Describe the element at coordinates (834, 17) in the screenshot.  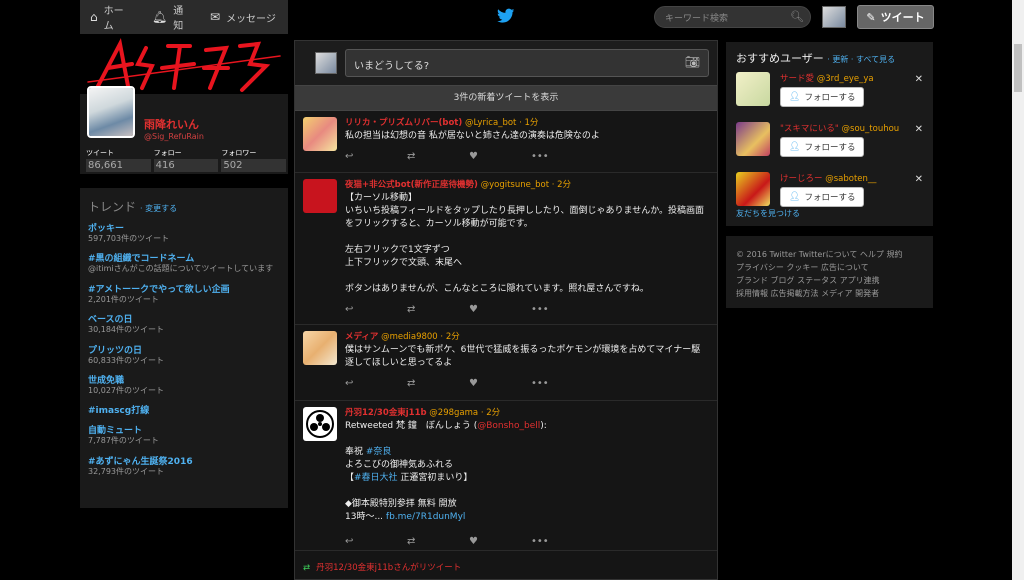
I see `user-avatar` at that location.